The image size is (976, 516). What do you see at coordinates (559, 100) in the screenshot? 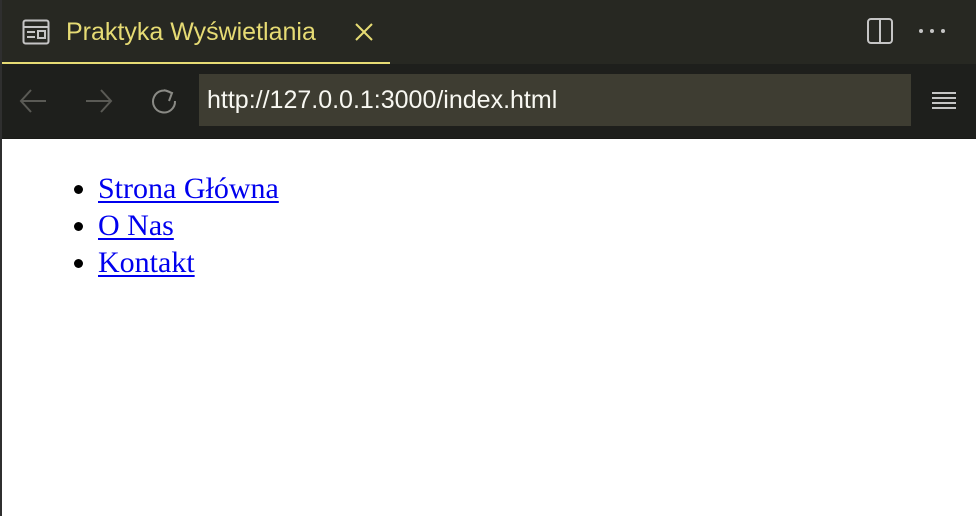
I see `url-input` at bounding box center [559, 100].